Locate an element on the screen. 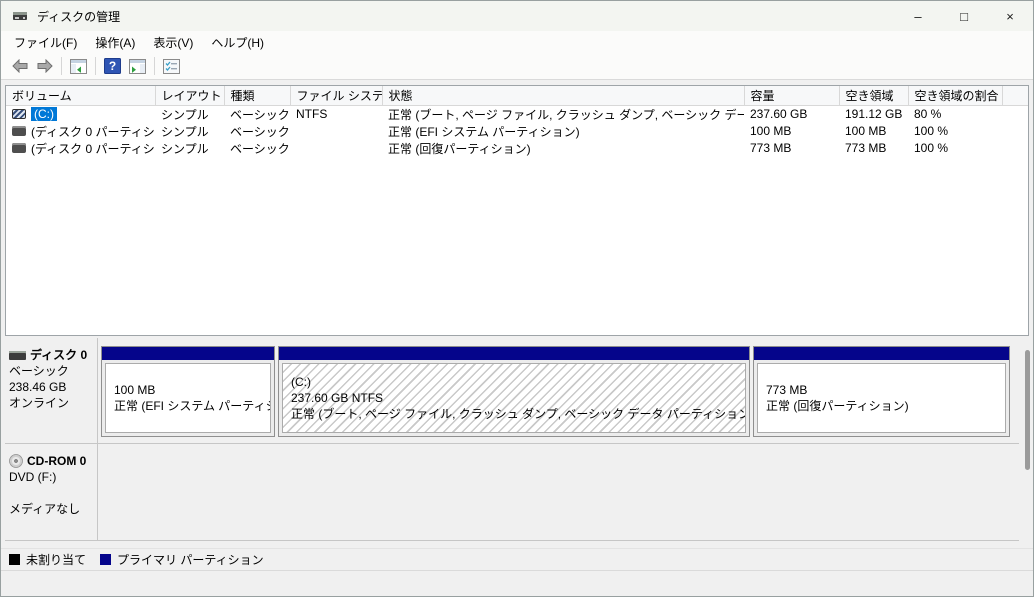 This screenshot has width=1034, height=597. window-title: ディスクの管理 is located at coordinates (79, 16).